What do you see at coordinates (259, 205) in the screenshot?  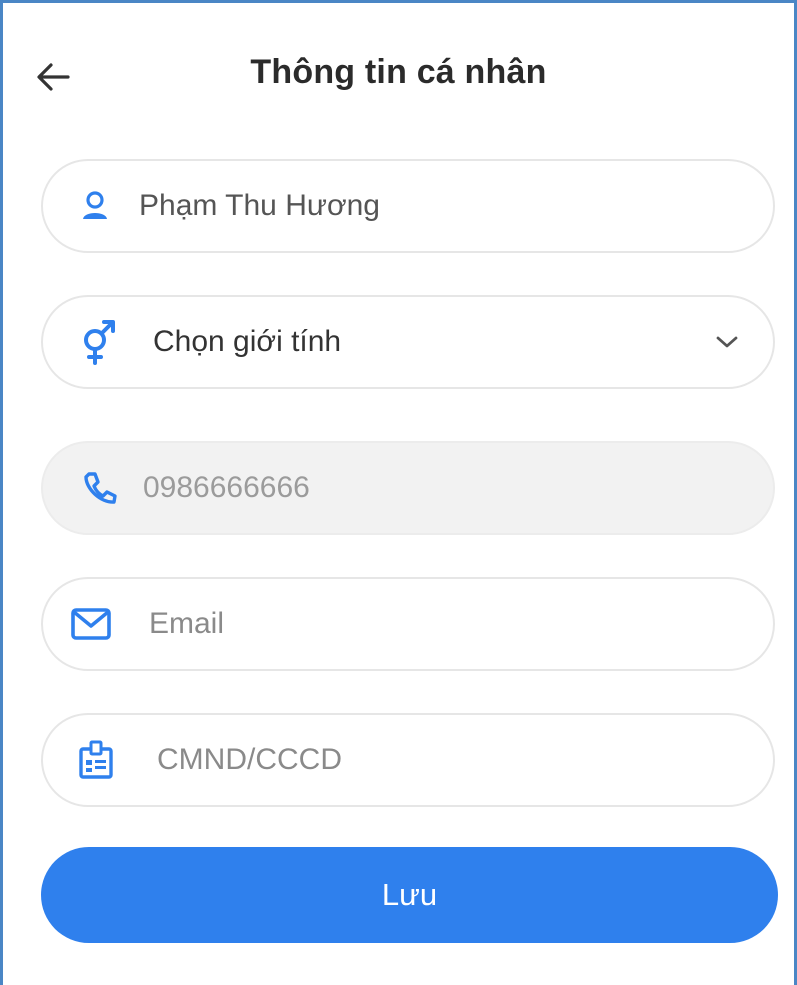 I see `name-value: Phạm Thu Hương` at bounding box center [259, 205].